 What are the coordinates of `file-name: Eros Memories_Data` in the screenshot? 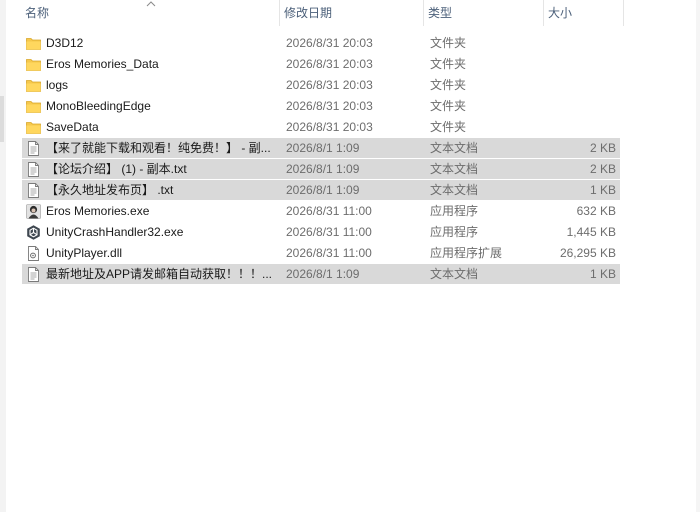 It's located at (102, 64).